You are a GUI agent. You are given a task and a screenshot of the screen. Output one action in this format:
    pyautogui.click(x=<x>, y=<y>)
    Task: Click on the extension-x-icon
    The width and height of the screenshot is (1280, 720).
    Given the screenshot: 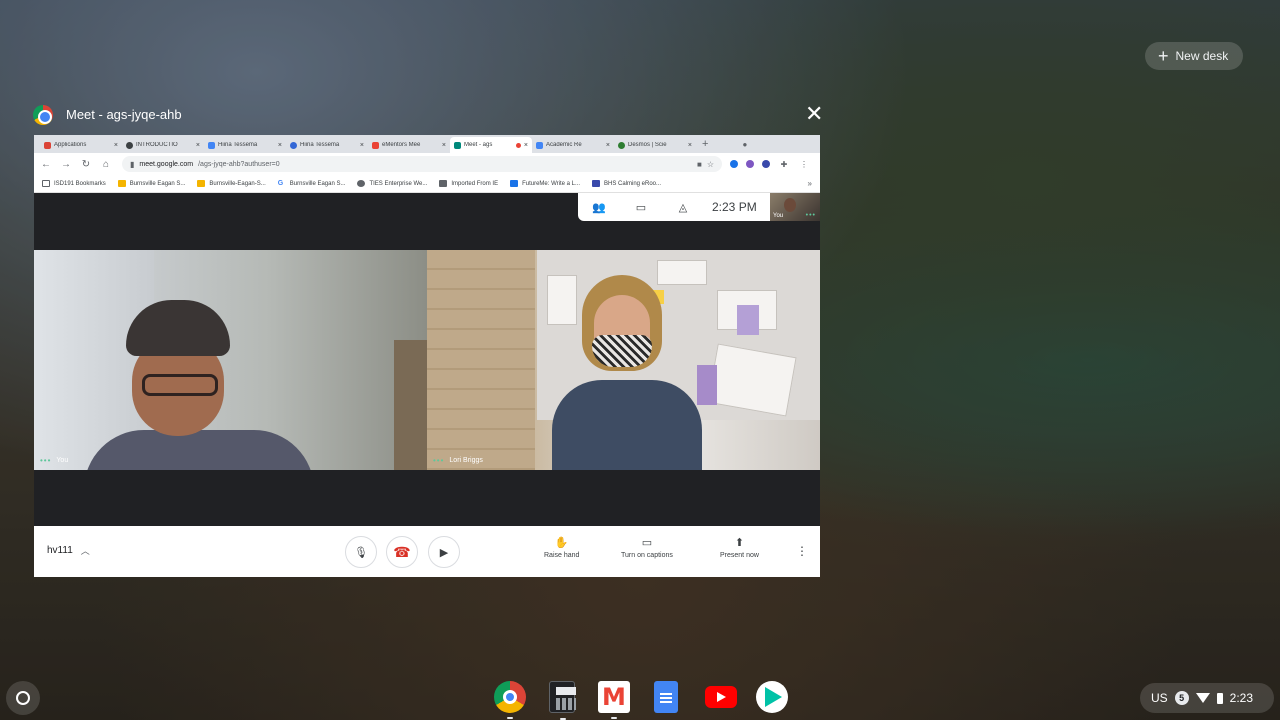 What is the action you would take?
    pyautogui.click(x=766, y=164)
    